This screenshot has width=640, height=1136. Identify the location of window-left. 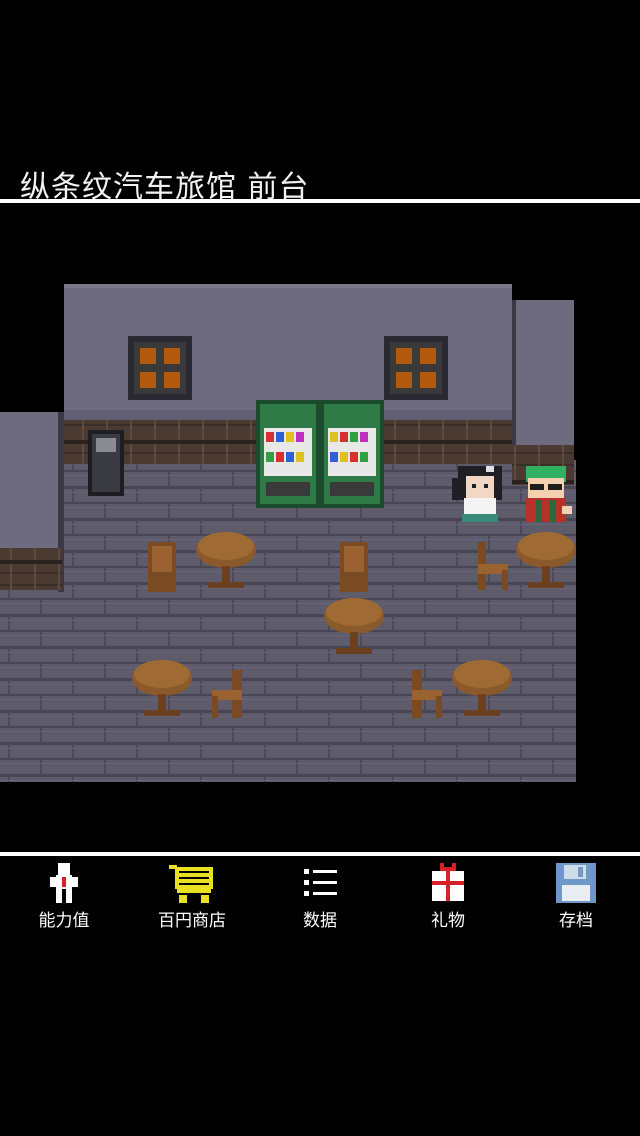
(160, 368).